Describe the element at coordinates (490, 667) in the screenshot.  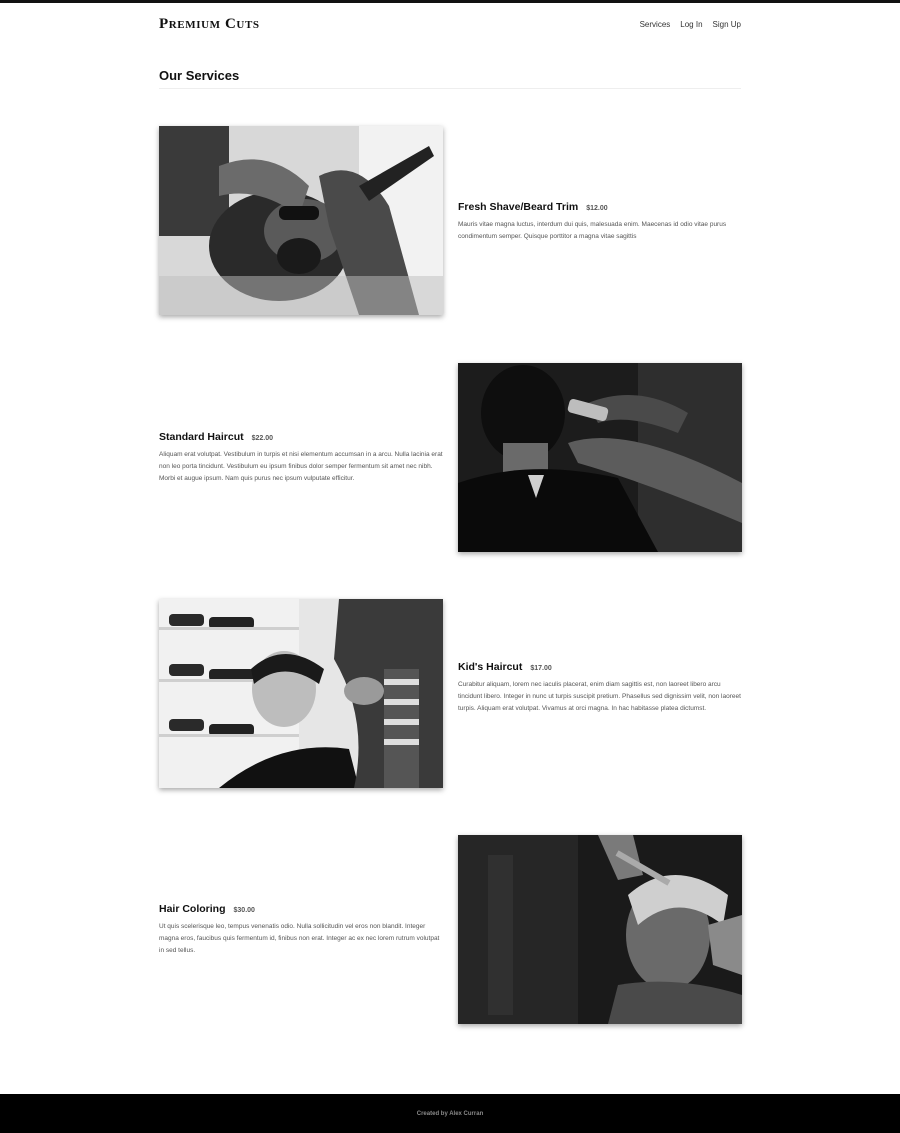
I see `service-name: Kid's Haircut` at that location.